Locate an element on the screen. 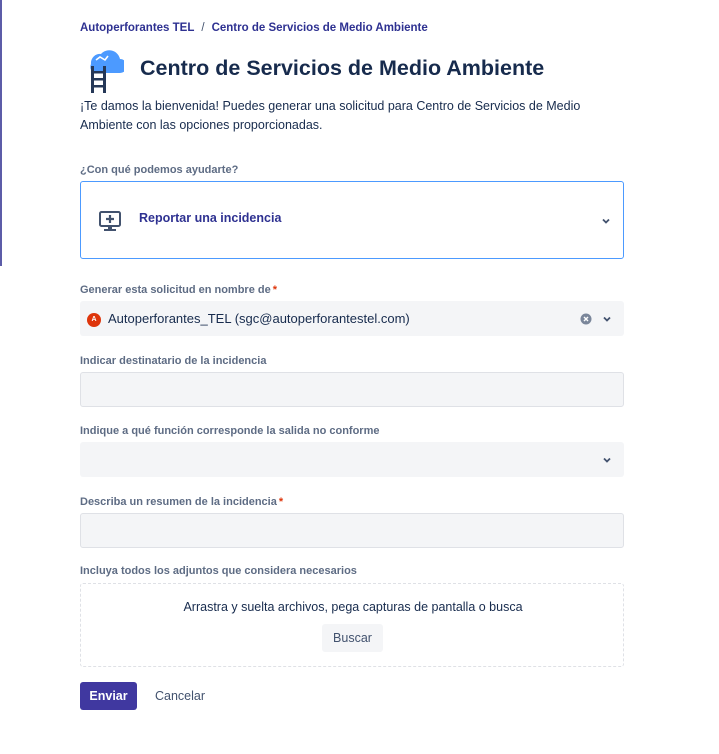 The image size is (719, 754). breadcrumb-project-link: Centro de Servicios de Medio Ambiente is located at coordinates (320, 28).